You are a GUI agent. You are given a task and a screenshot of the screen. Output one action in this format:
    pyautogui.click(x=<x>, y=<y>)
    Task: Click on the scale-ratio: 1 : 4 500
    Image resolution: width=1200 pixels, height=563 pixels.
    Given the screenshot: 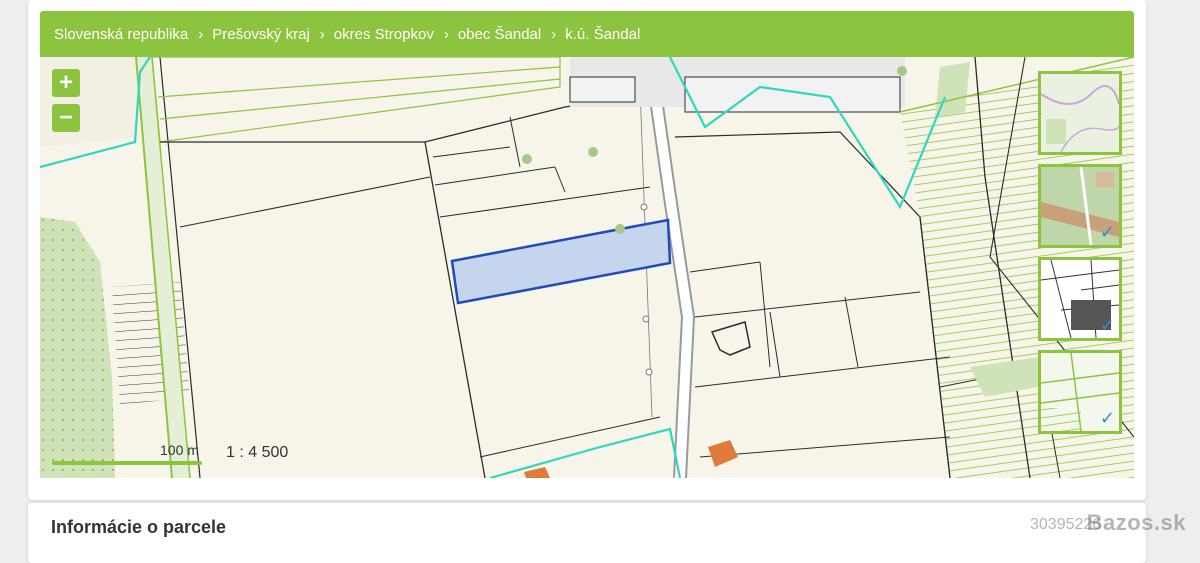 What is the action you would take?
    pyautogui.click(x=257, y=452)
    